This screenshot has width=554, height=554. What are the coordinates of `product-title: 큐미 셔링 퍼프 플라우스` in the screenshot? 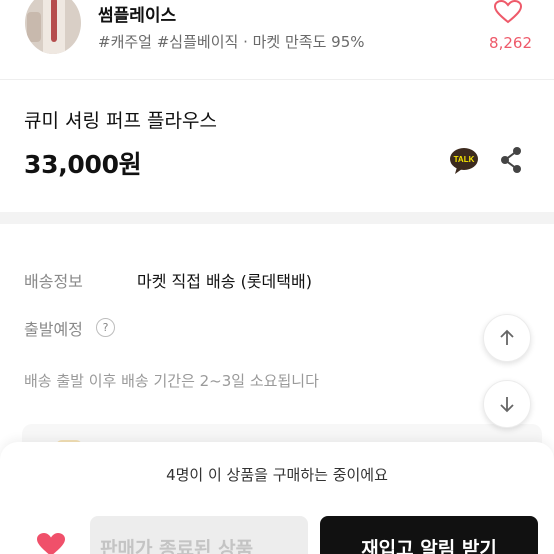 It's located at (120, 121).